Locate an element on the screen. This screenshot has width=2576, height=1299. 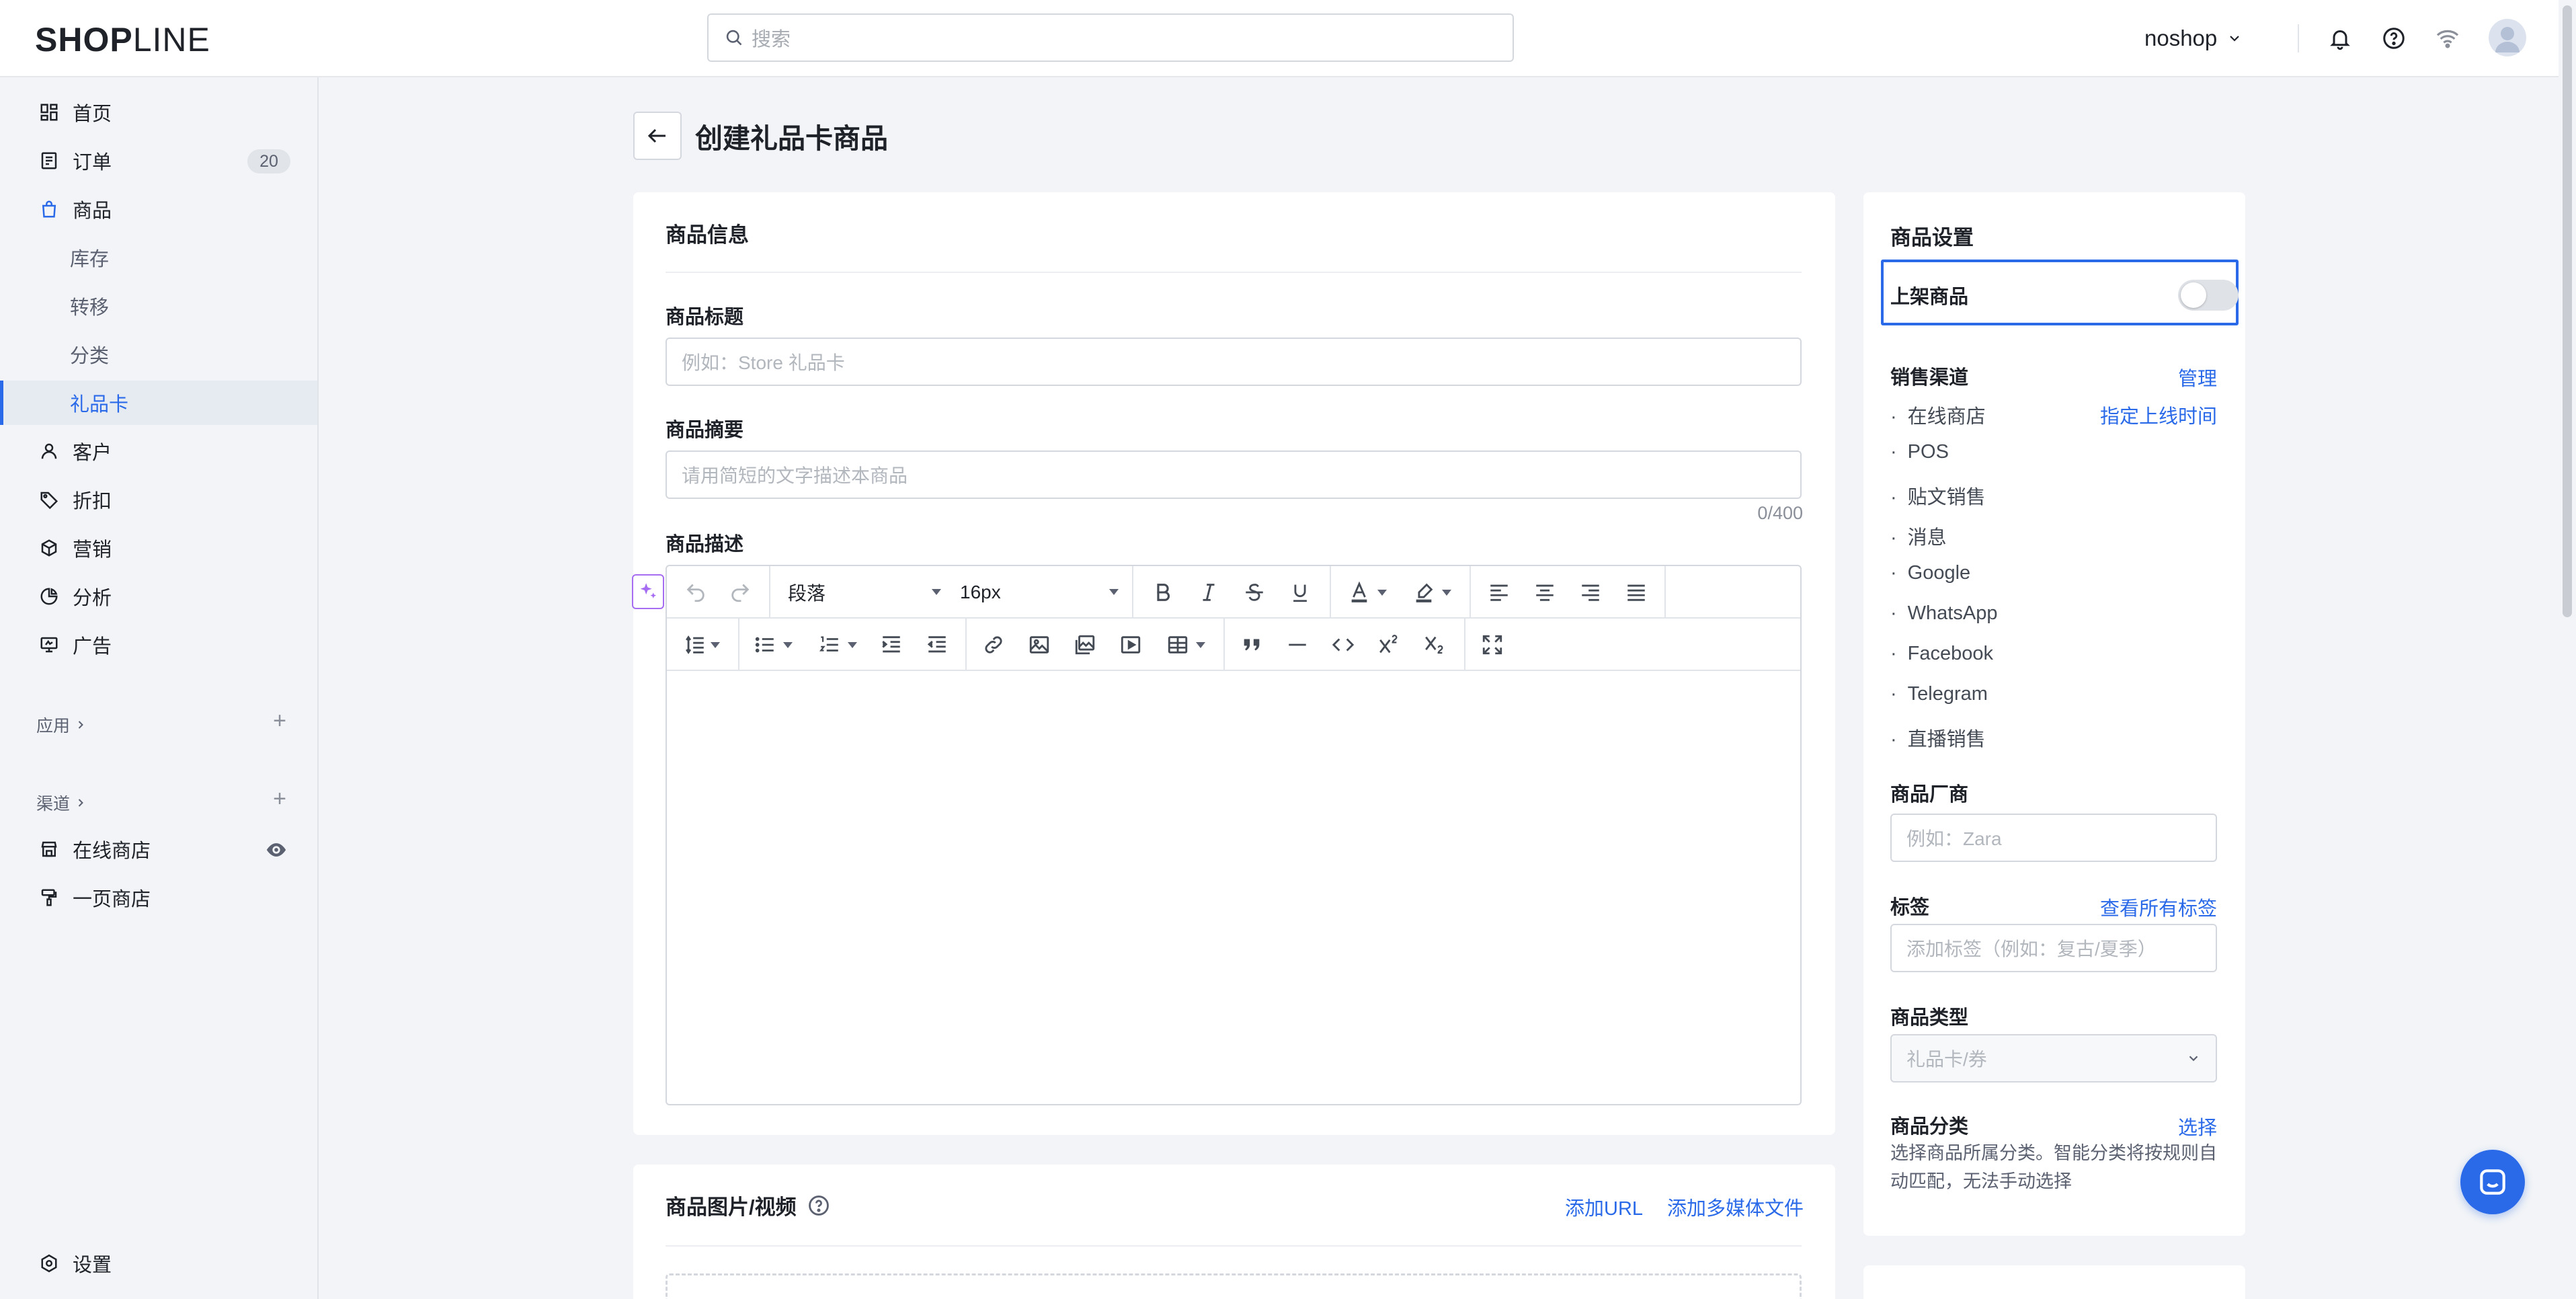
bell-icon is located at coordinates (2340, 40).